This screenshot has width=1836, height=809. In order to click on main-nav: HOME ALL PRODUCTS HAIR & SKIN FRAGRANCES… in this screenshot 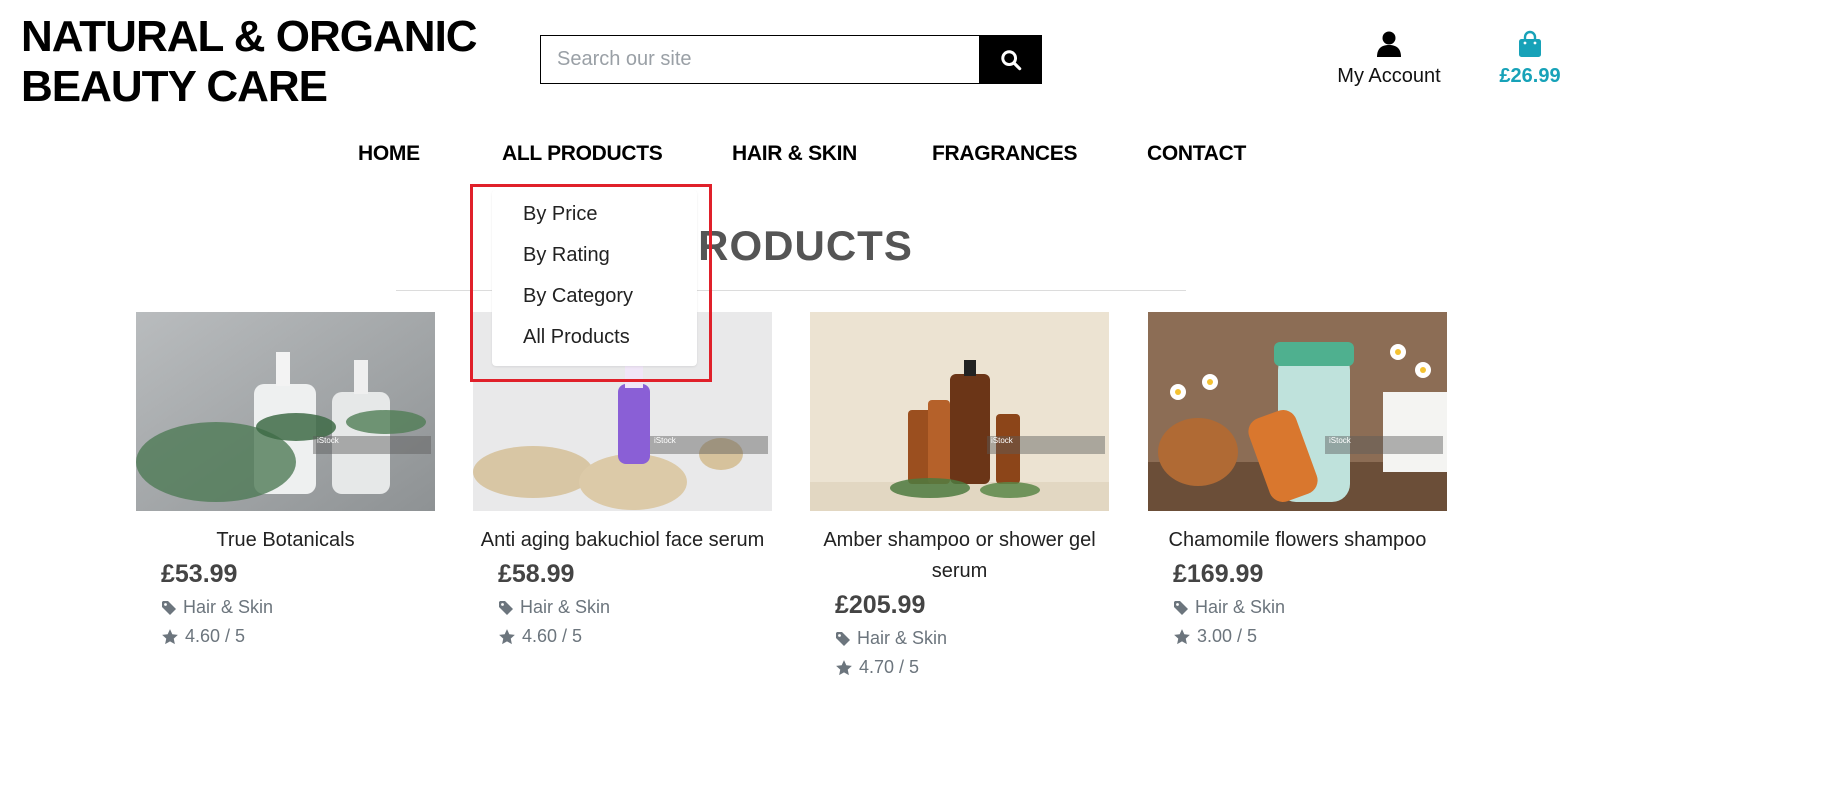, I will do `click(784, 156)`.